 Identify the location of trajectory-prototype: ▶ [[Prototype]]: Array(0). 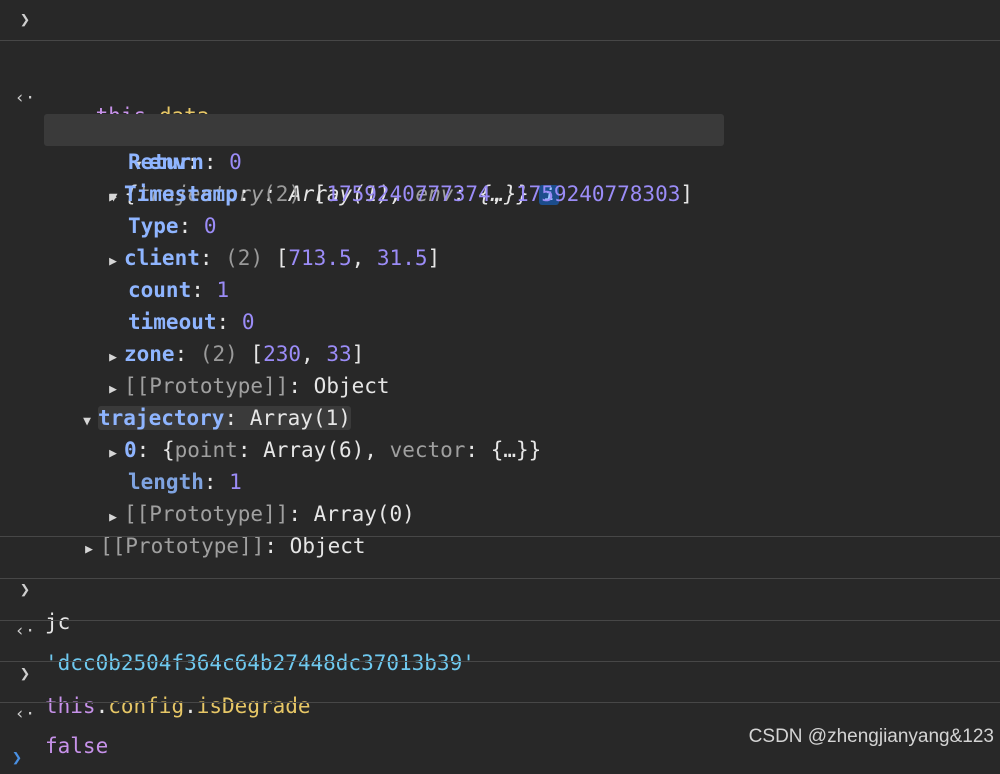
(500, 496).